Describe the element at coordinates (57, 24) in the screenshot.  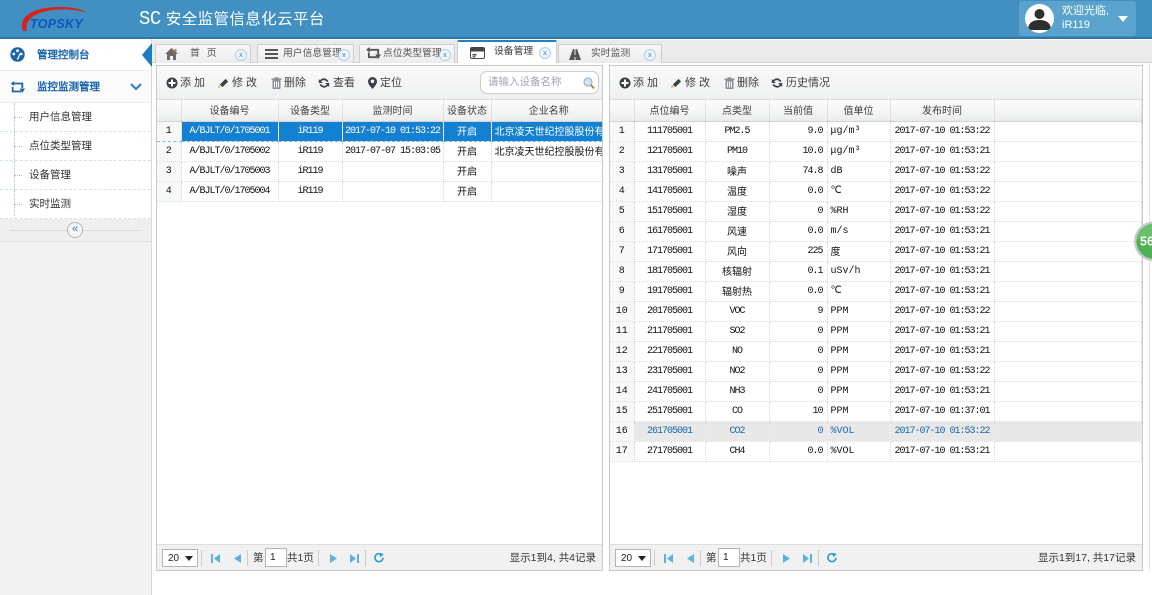
I see `svg-text: TOPSKY` at that location.